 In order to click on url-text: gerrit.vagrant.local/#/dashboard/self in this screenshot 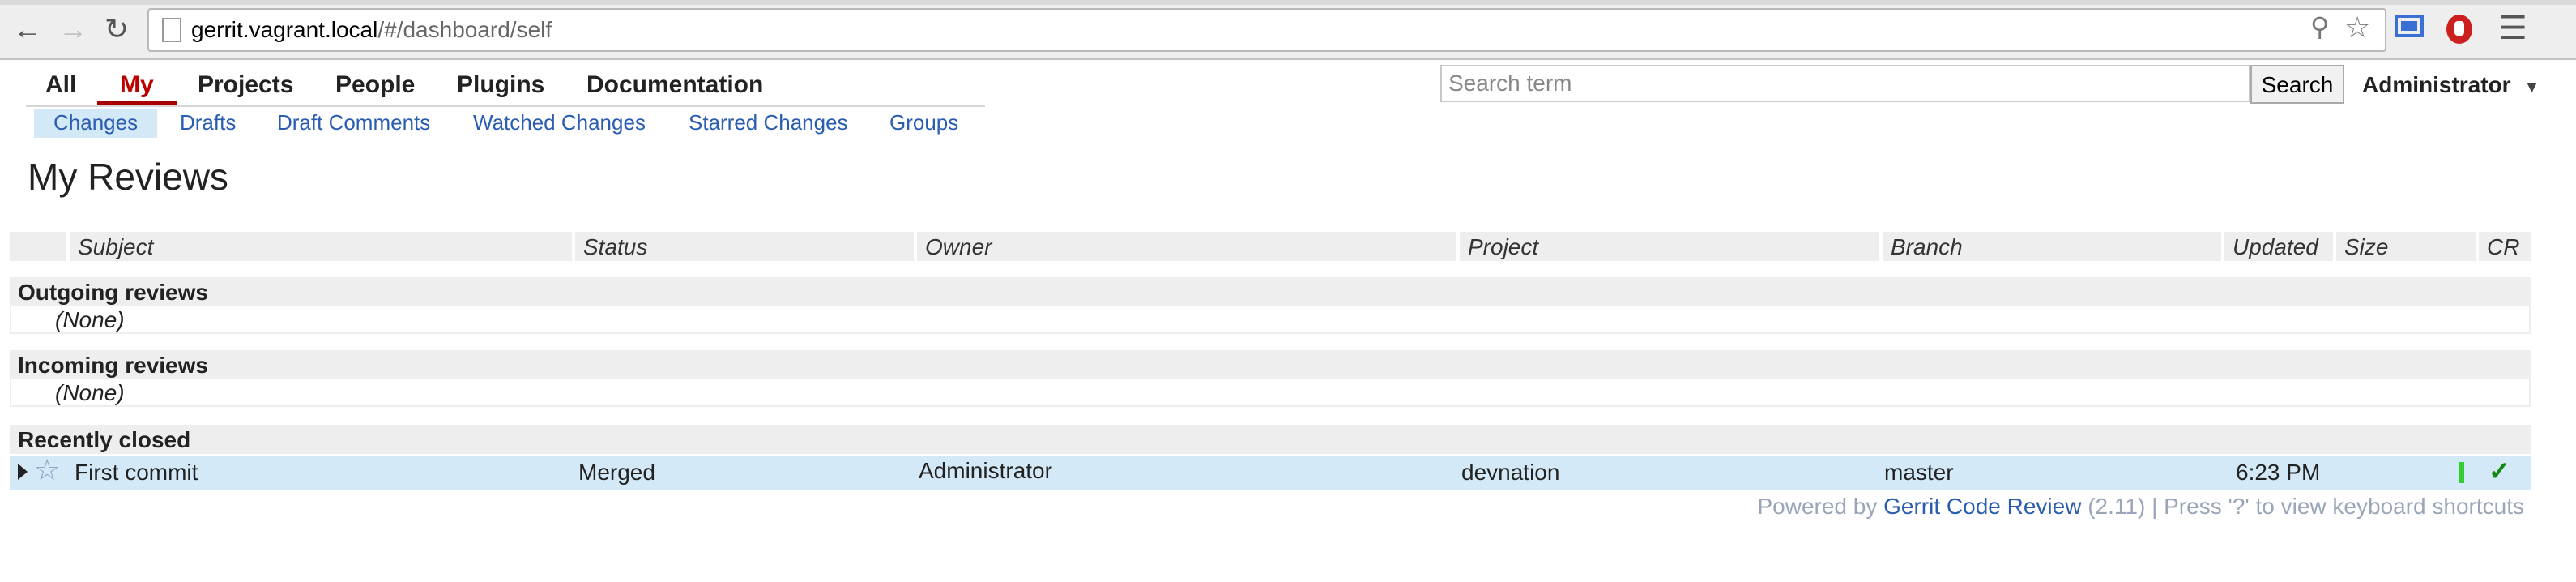, I will do `click(371, 29)`.